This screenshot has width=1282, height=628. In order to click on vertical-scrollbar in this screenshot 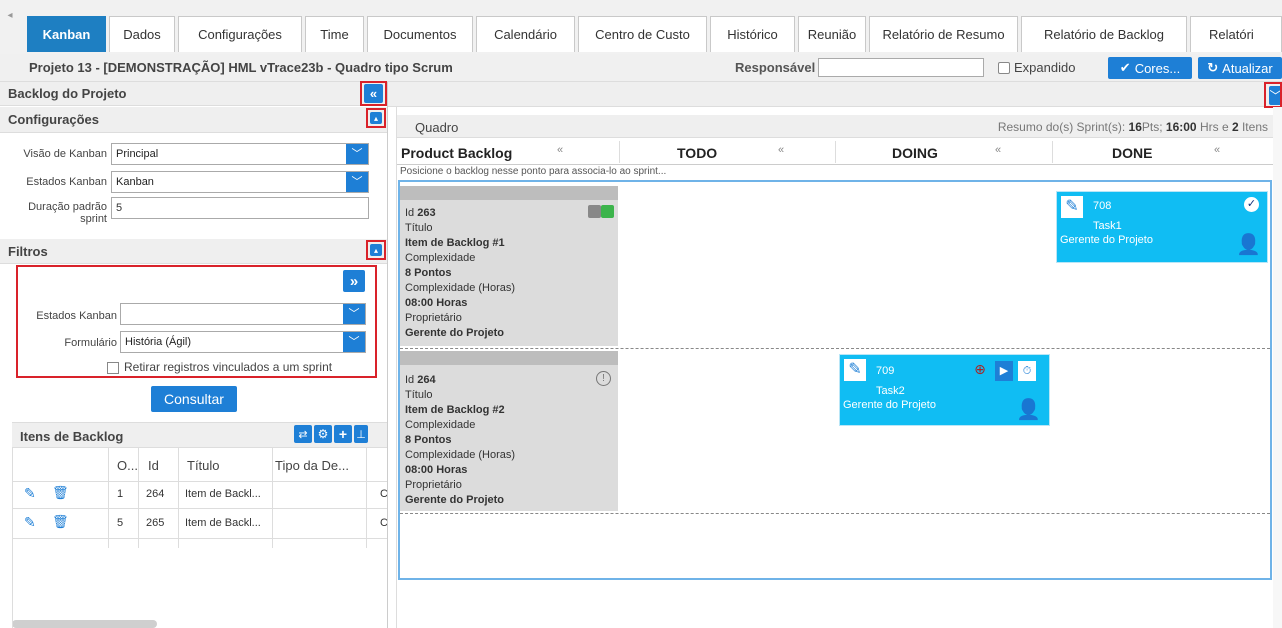, I will do `click(1277, 367)`.